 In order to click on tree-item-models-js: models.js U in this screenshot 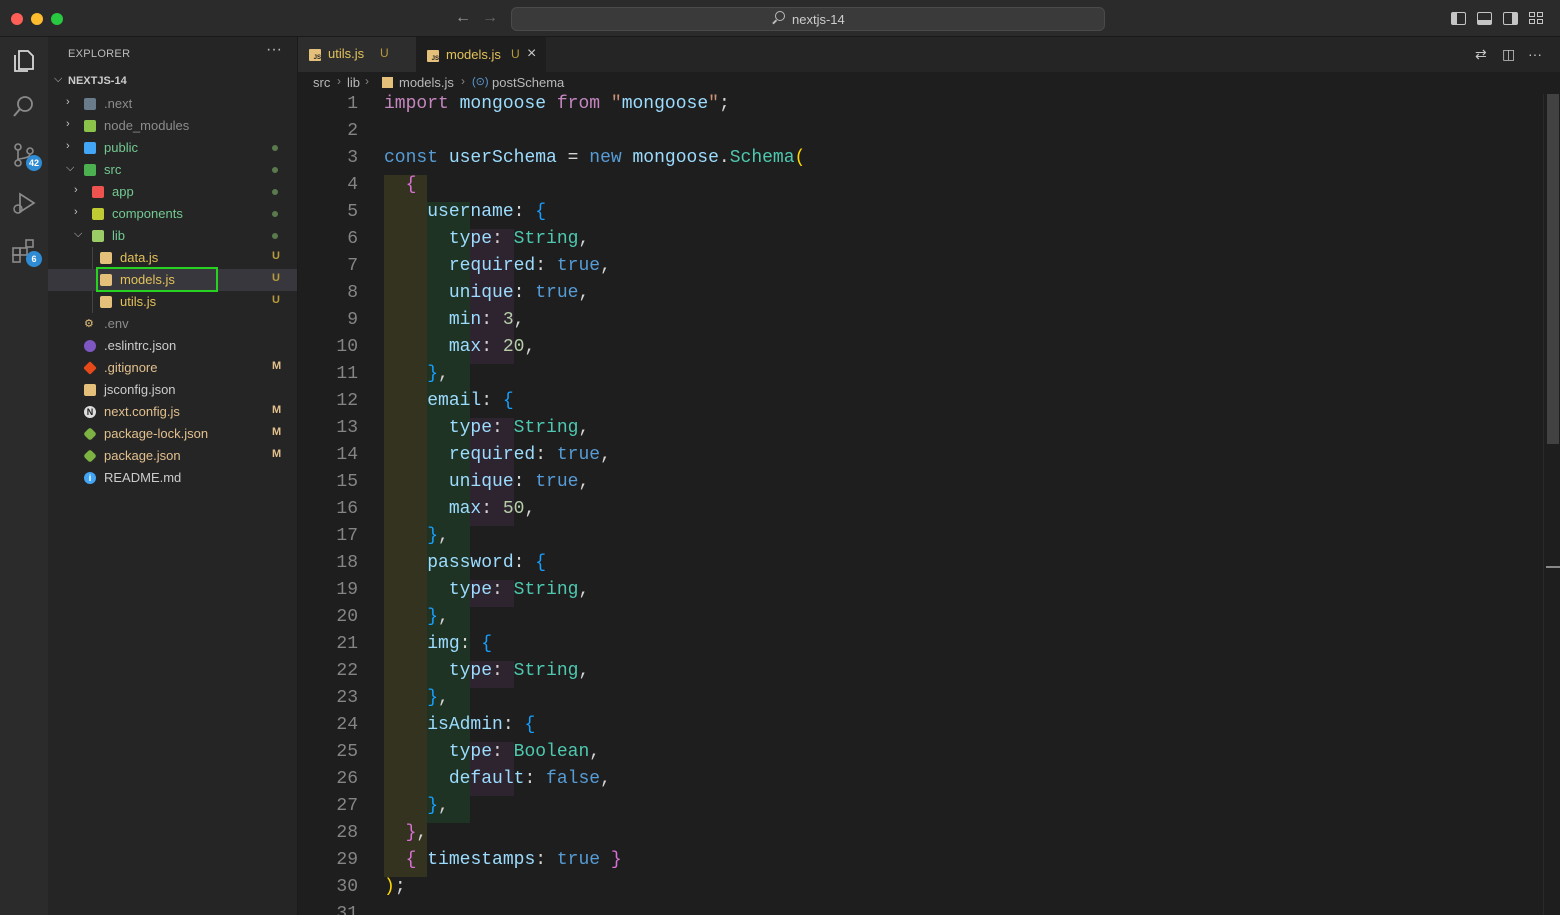, I will do `click(172, 280)`.